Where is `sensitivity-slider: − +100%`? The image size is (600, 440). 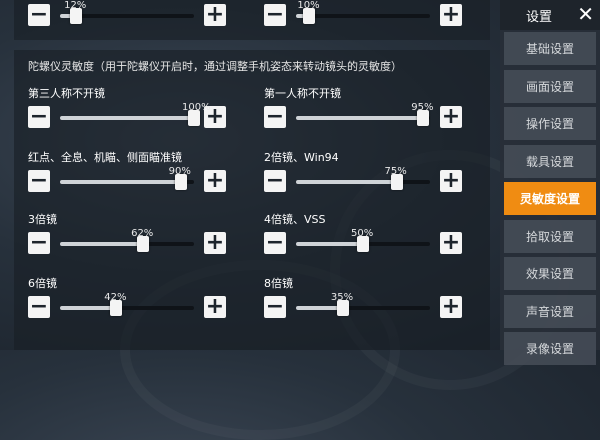 sensitivity-slider: − +100% is located at coordinates (127, 116).